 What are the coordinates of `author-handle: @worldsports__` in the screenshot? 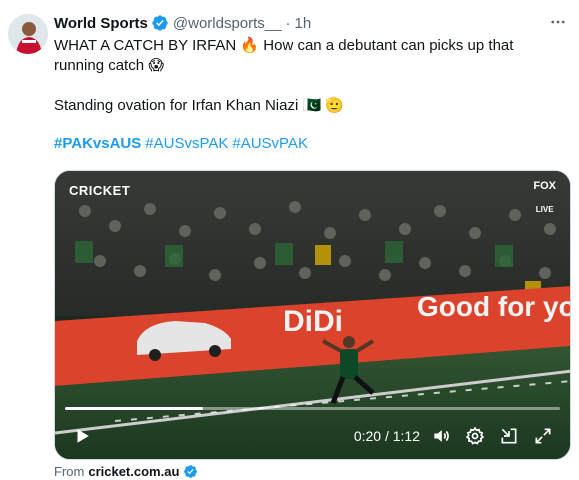 It's located at (227, 23).